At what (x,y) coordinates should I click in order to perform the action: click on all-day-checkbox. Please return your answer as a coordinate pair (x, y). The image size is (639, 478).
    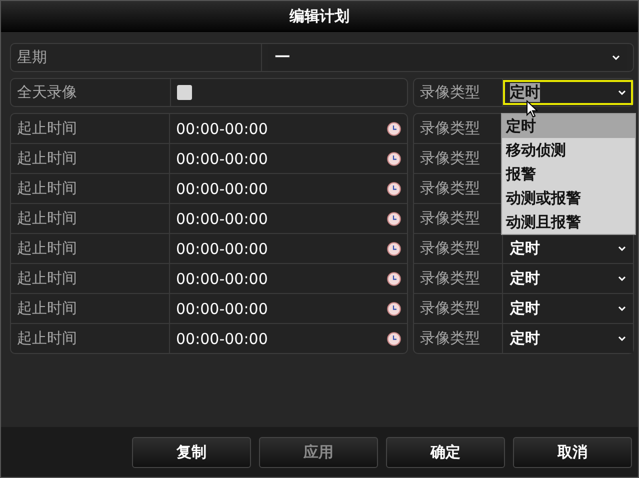
    Looking at the image, I should click on (184, 92).